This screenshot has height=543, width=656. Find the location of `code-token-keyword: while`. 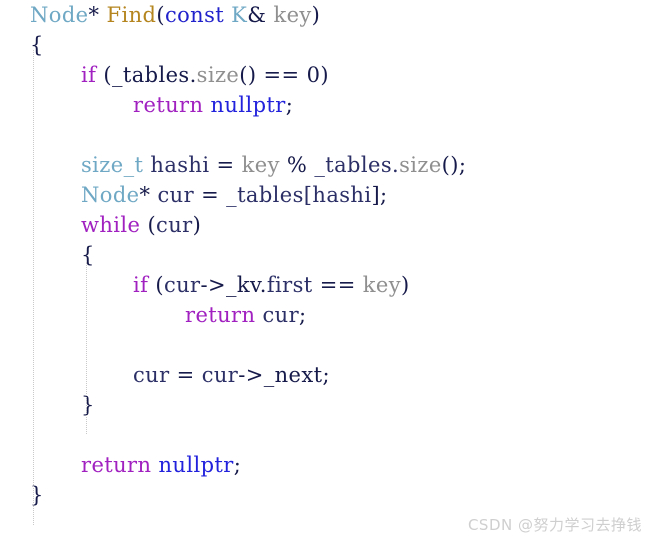

code-token-keyword: while is located at coordinates (111, 225).